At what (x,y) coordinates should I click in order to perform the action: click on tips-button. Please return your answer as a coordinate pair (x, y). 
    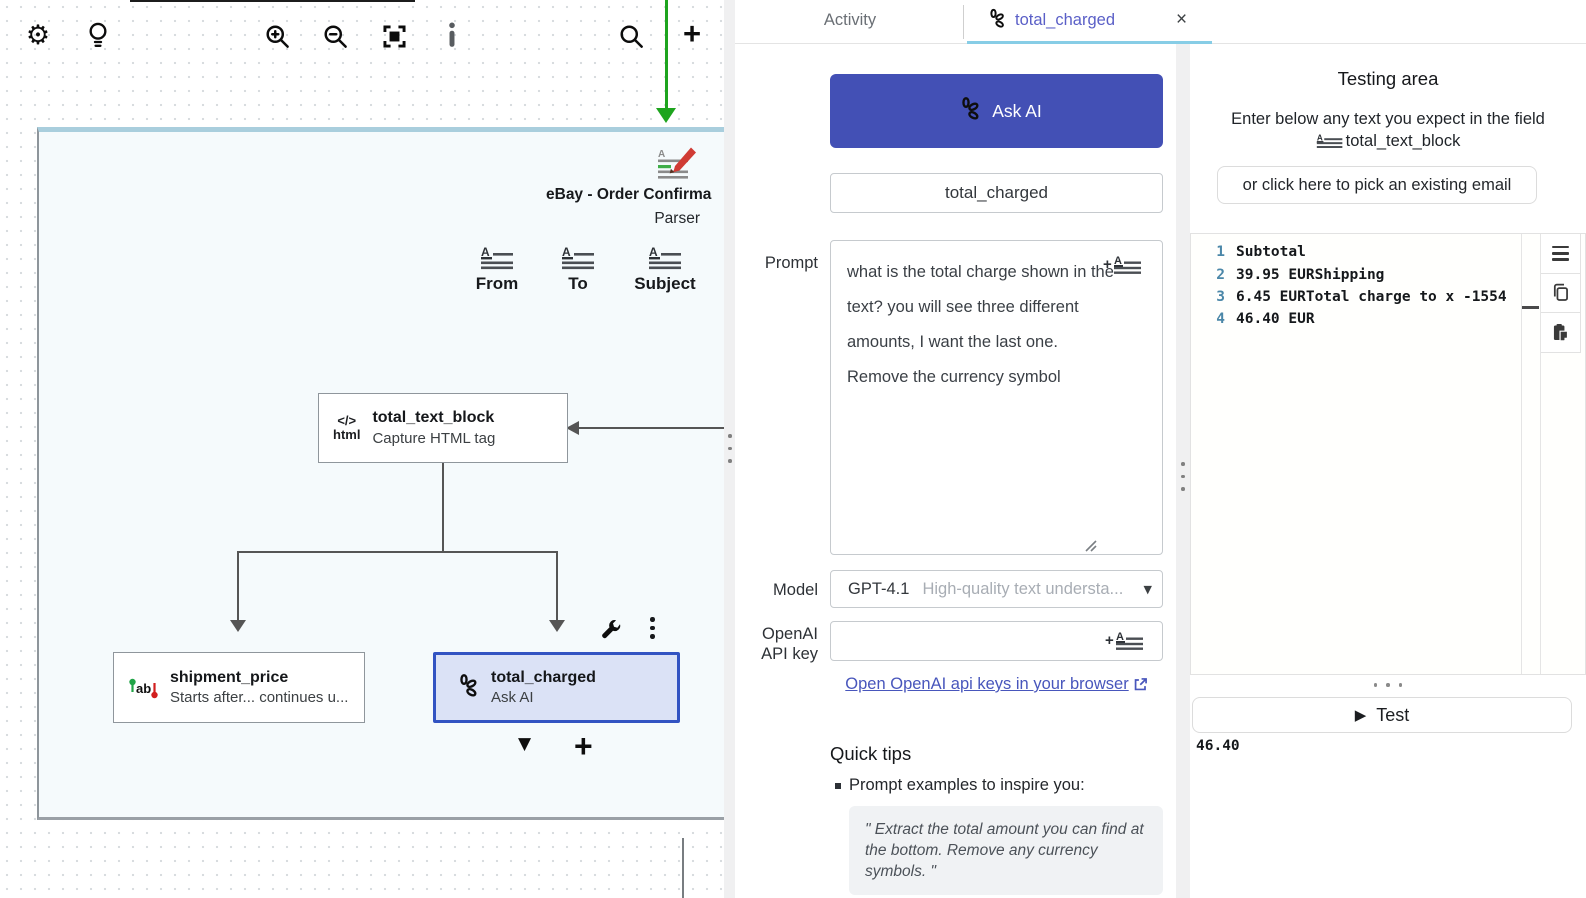
    Looking at the image, I should click on (98, 35).